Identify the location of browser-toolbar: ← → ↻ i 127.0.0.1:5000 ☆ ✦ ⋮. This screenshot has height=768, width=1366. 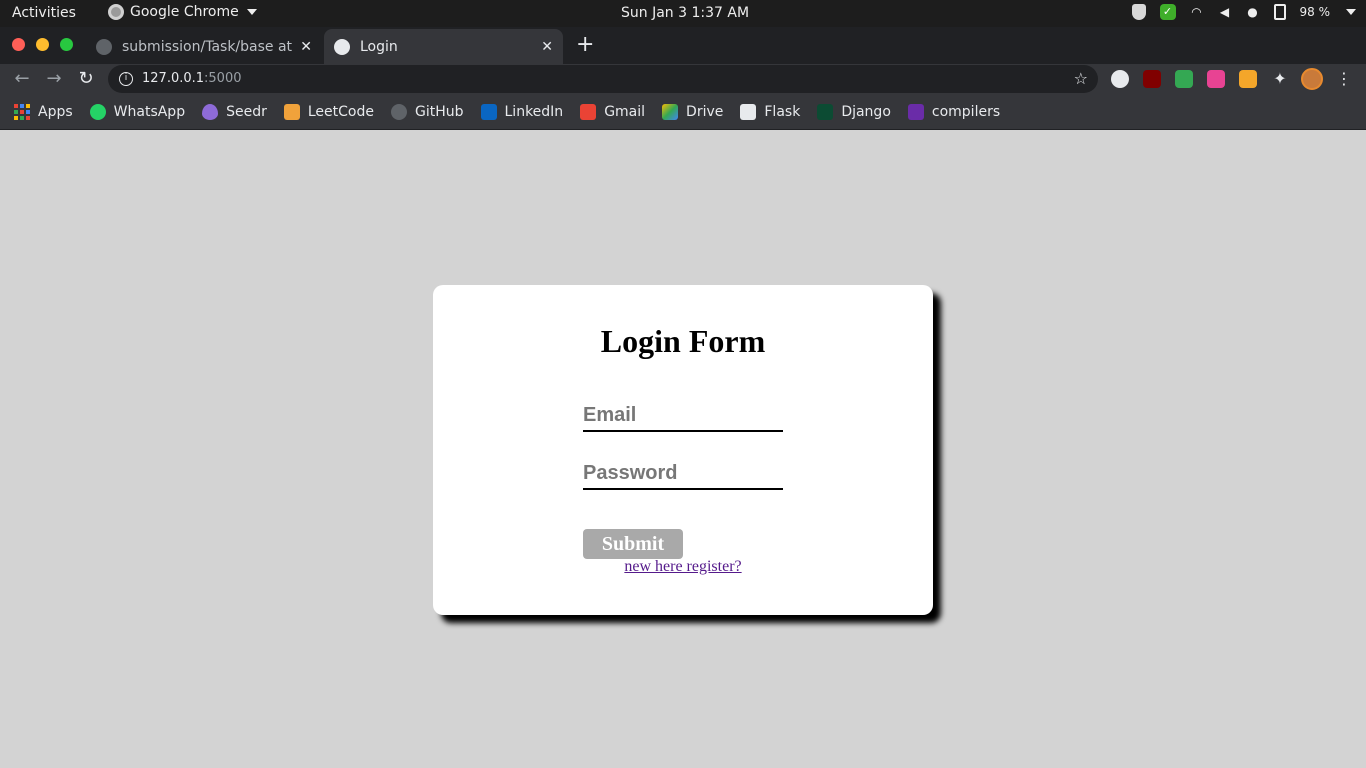
(683, 79).